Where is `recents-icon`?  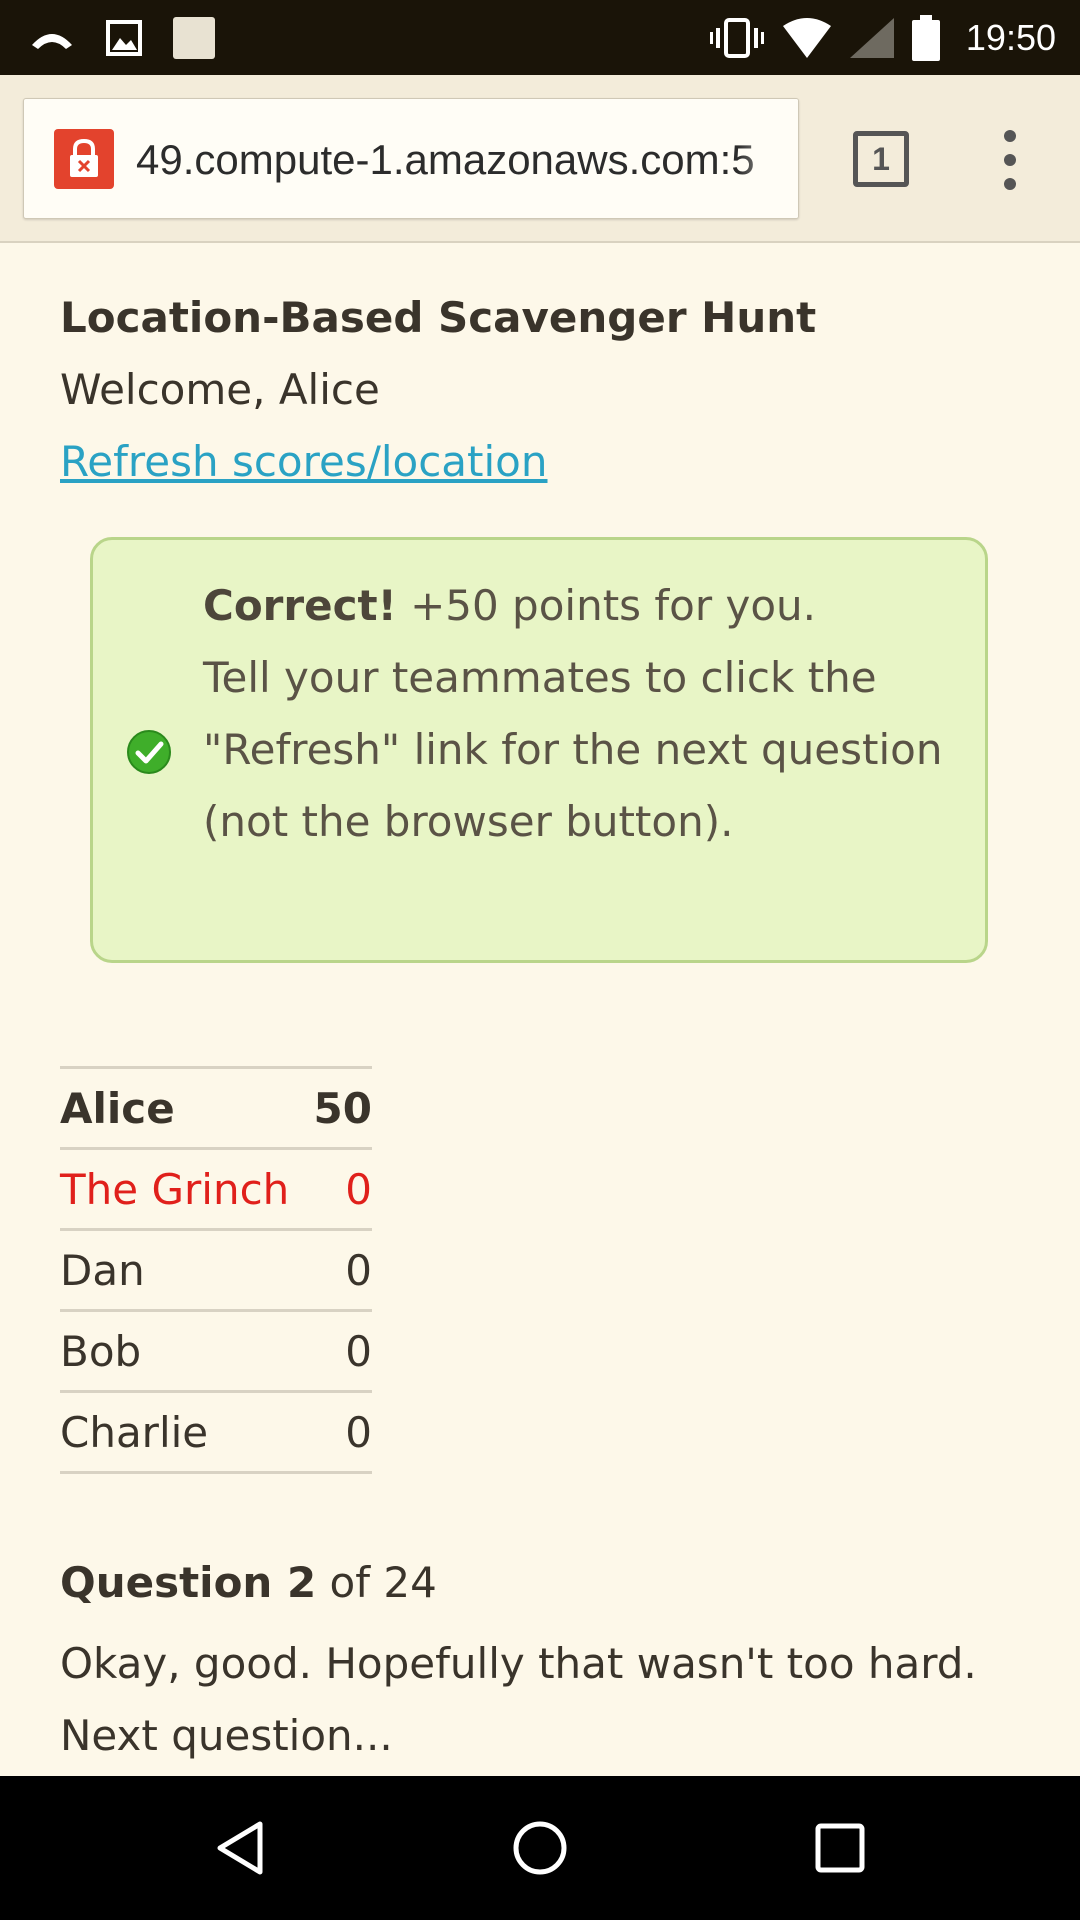
recents-icon is located at coordinates (840, 1848).